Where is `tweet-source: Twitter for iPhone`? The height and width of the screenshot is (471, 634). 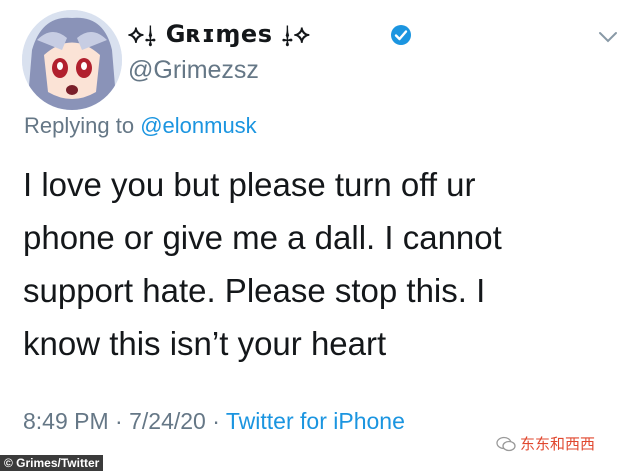
tweet-source: Twitter for iPhone is located at coordinates (315, 421).